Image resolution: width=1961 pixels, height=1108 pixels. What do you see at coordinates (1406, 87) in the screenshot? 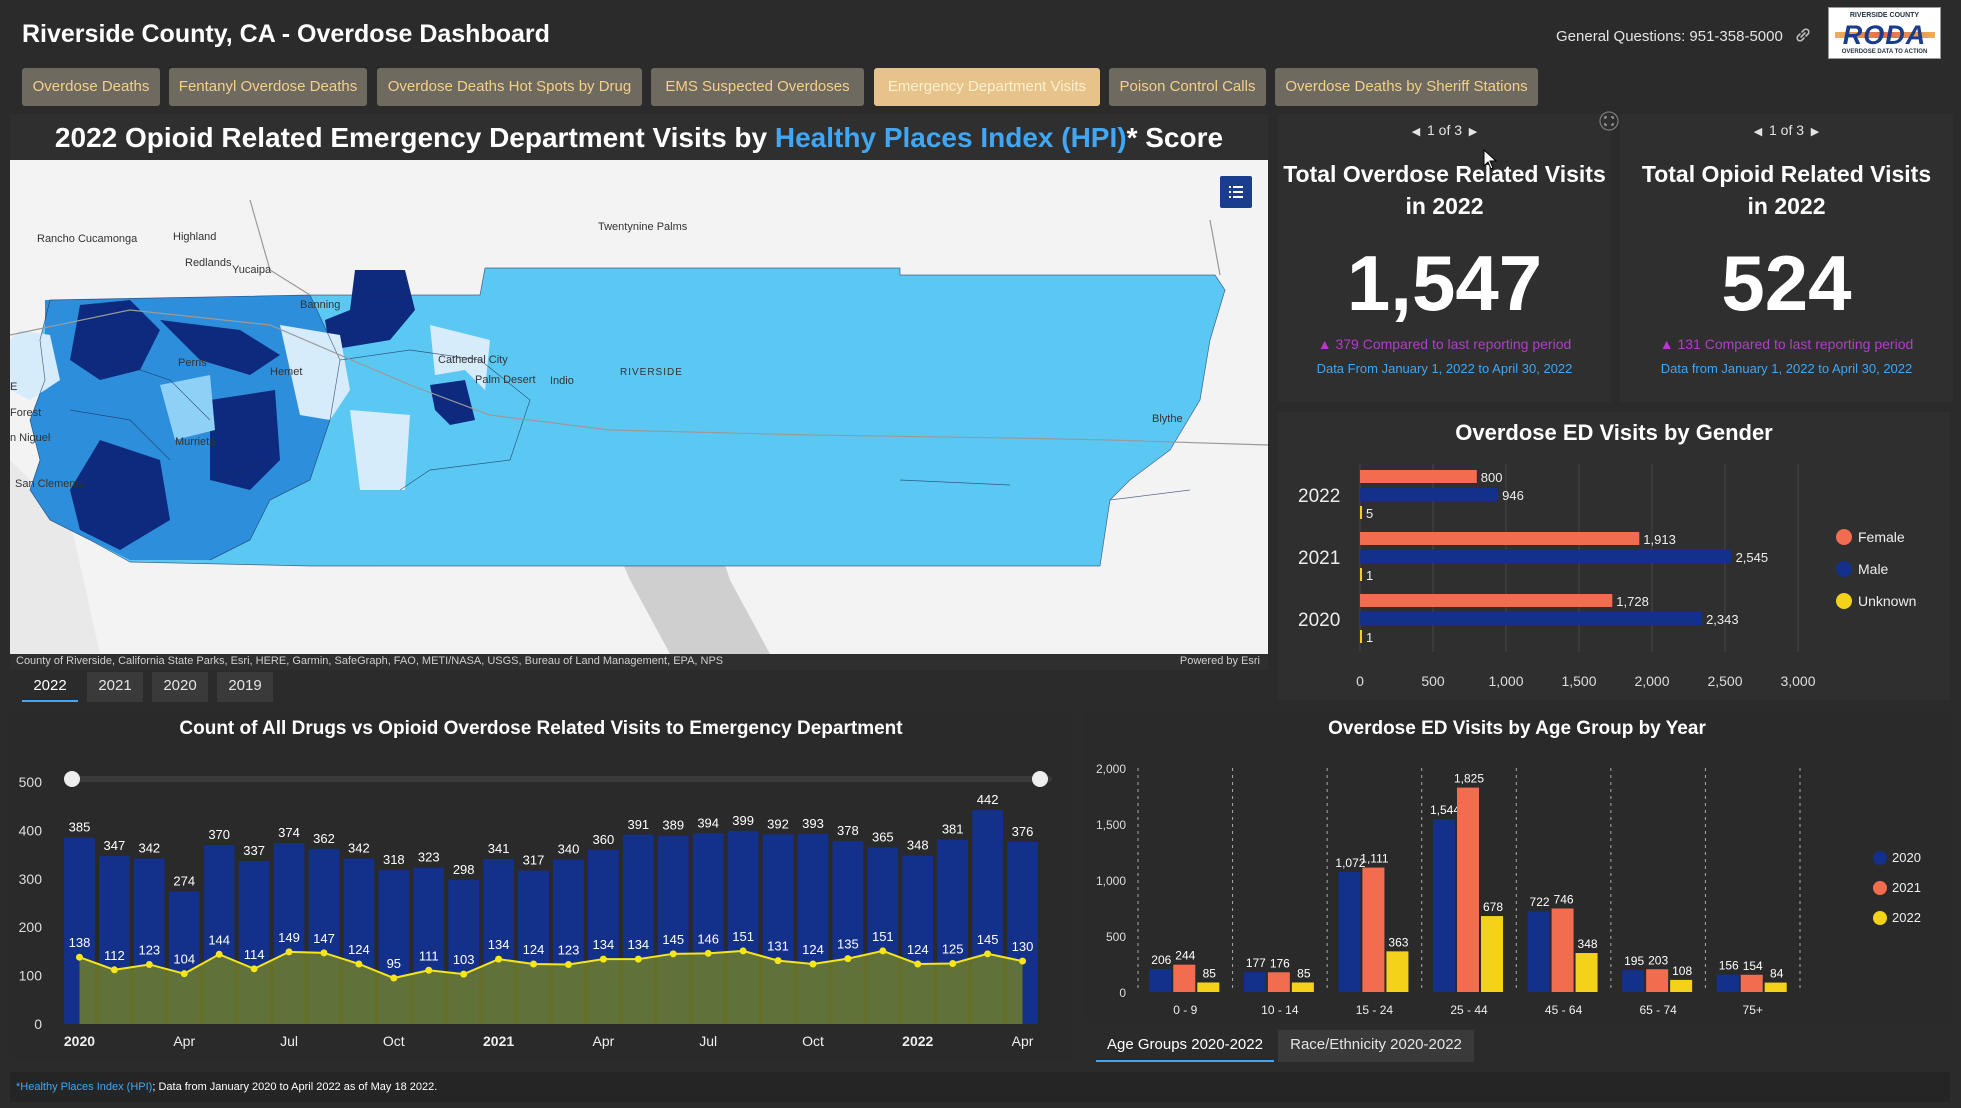
I see `tab-deaths-by-sheriff-stations: Overdose Deaths by Sheriff Stations` at bounding box center [1406, 87].